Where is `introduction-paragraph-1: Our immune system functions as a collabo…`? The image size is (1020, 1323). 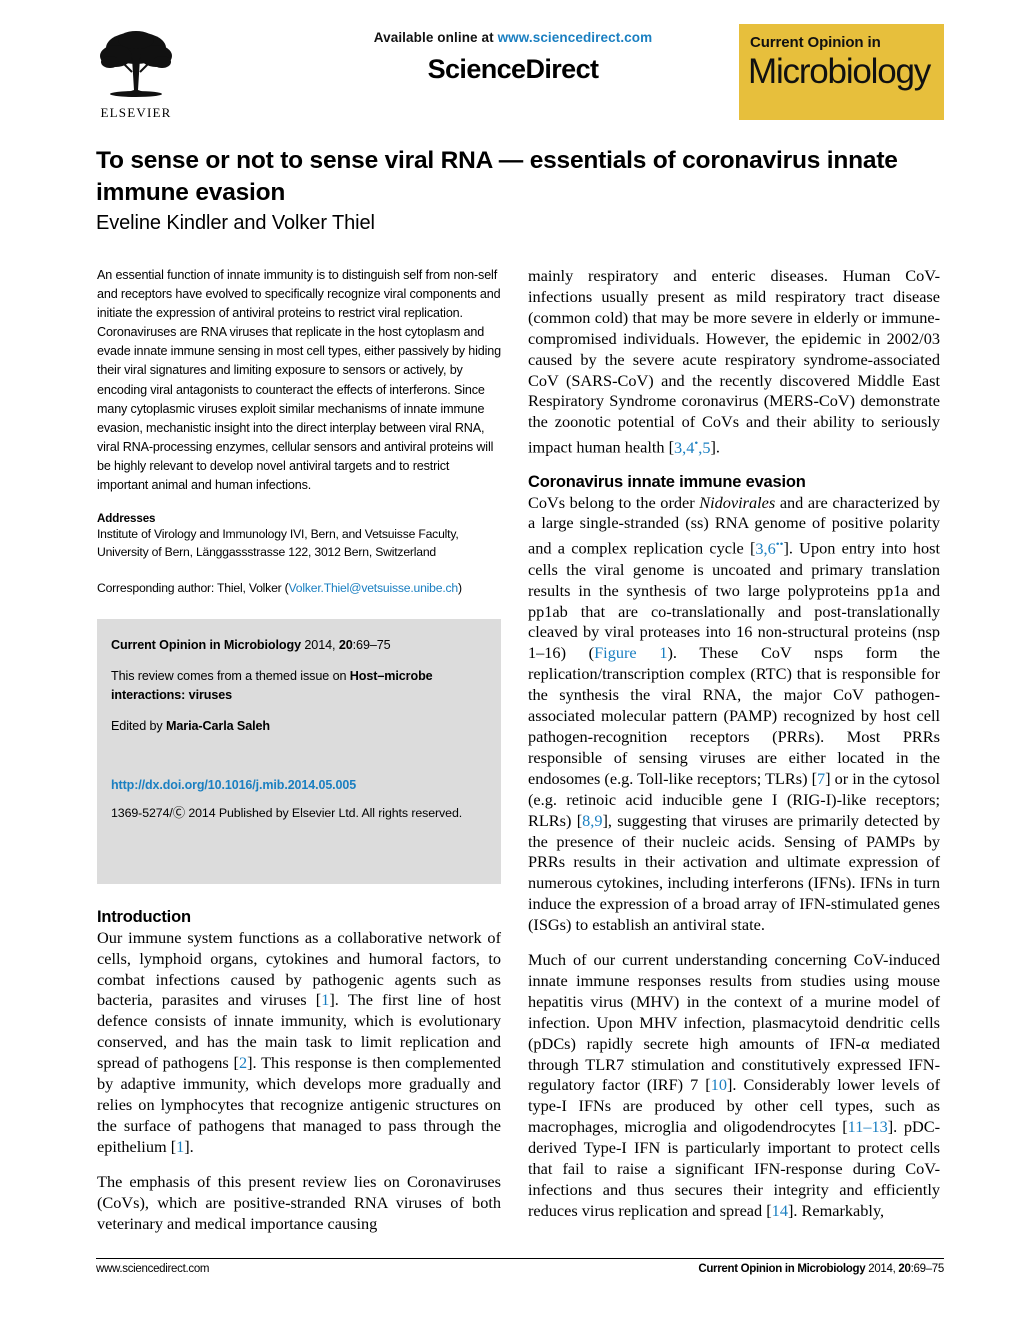 introduction-paragraph-1: Our immune system functions as a collabo… is located at coordinates (299, 1043).